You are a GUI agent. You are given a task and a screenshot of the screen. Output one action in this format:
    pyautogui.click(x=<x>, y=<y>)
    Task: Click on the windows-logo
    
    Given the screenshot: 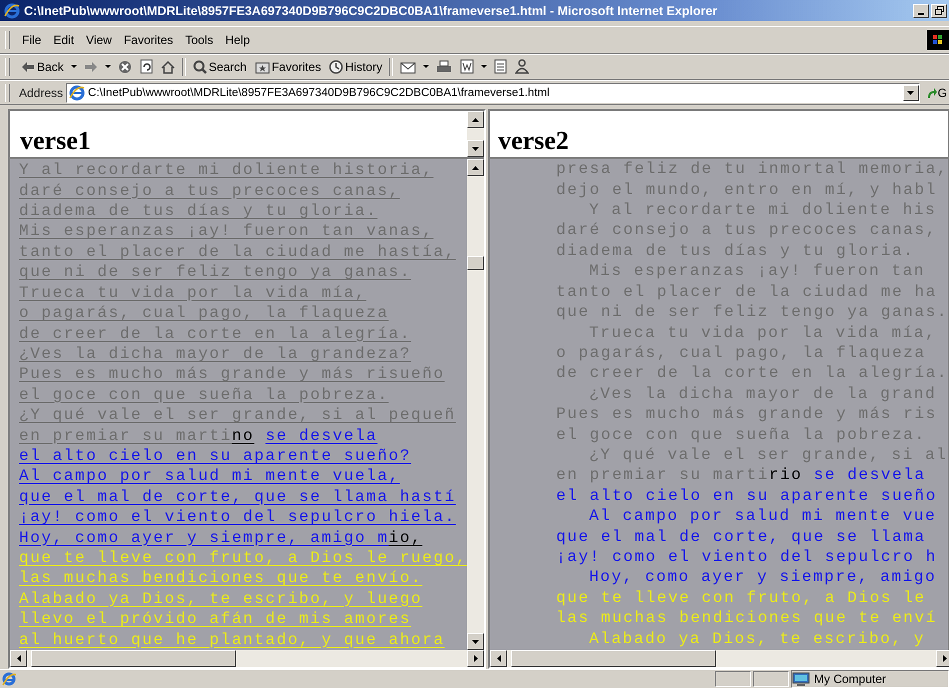 What is the action you would take?
    pyautogui.click(x=938, y=40)
    